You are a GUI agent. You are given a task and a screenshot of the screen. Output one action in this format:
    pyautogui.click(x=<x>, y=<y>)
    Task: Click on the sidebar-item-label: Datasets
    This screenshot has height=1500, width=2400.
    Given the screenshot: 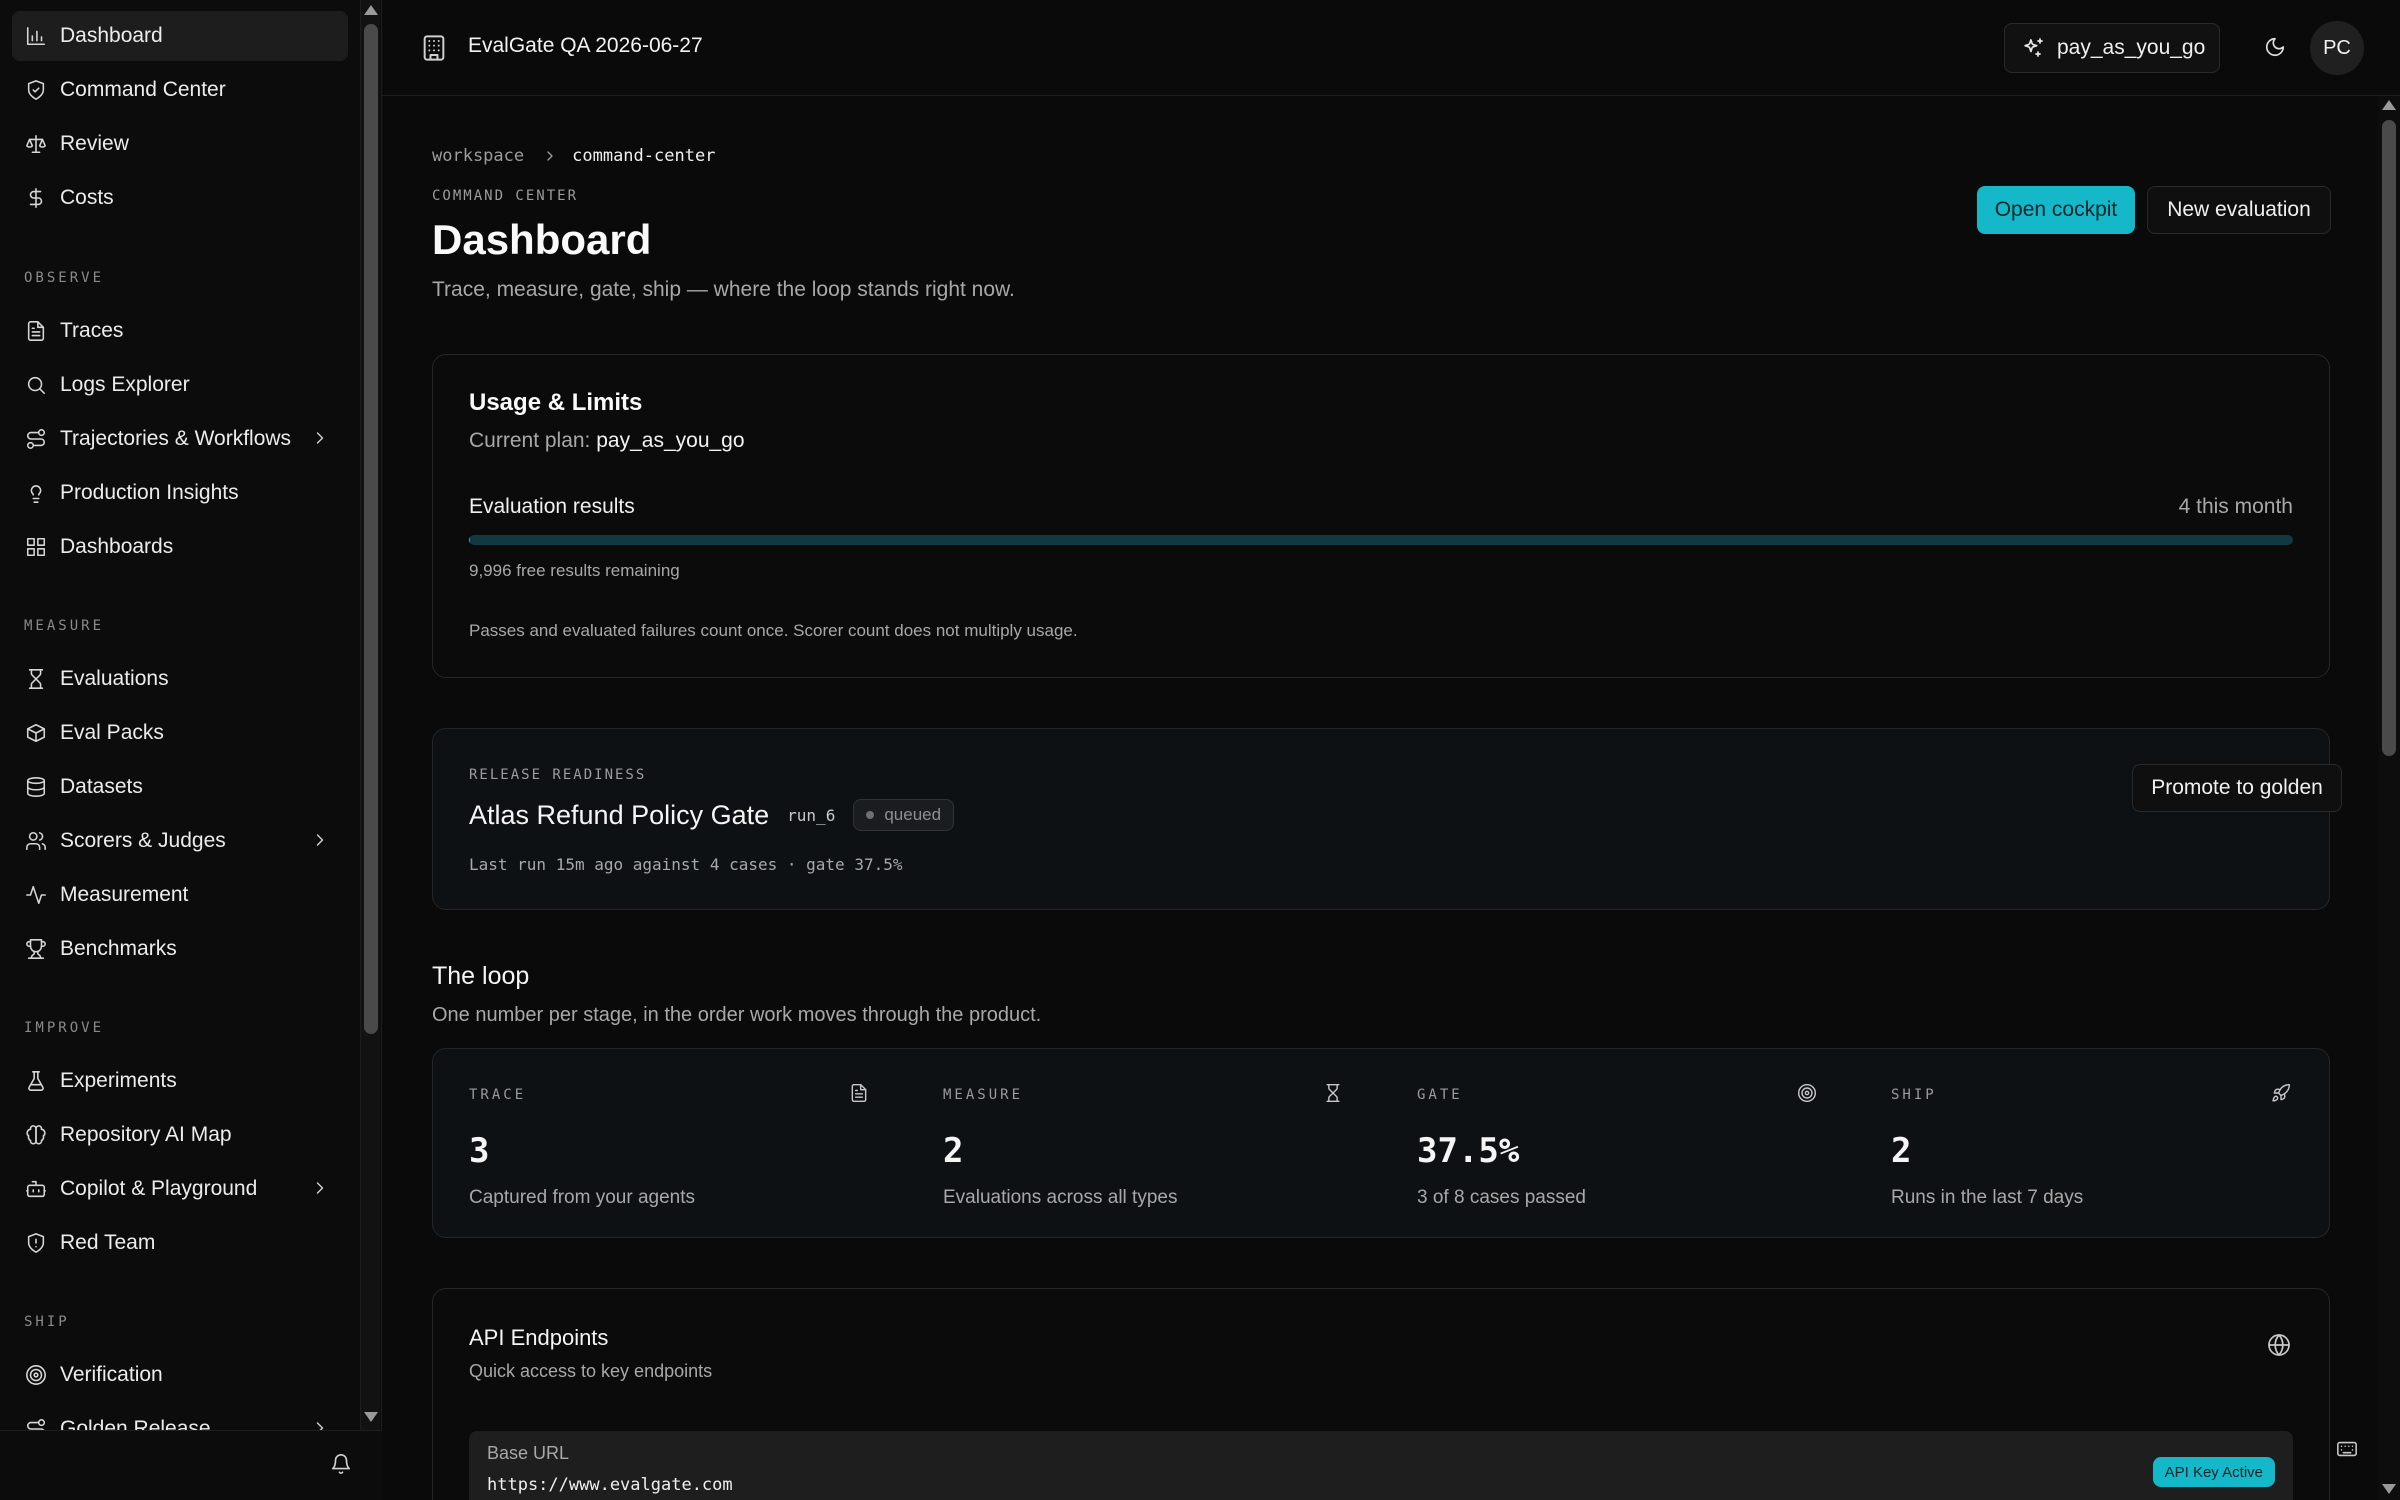 What is the action you would take?
    pyautogui.click(x=101, y=786)
    